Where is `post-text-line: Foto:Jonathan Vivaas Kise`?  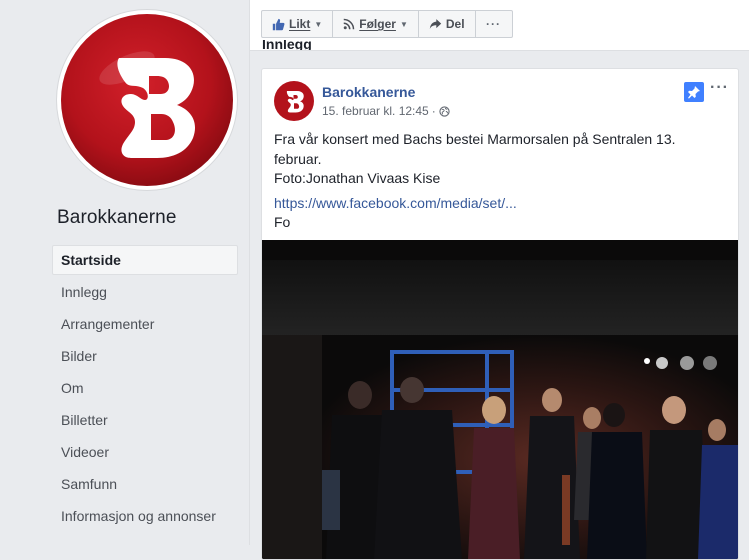 post-text-line: Foto:Jonathan Vivaas Kise is located at coordinates (357, 178).